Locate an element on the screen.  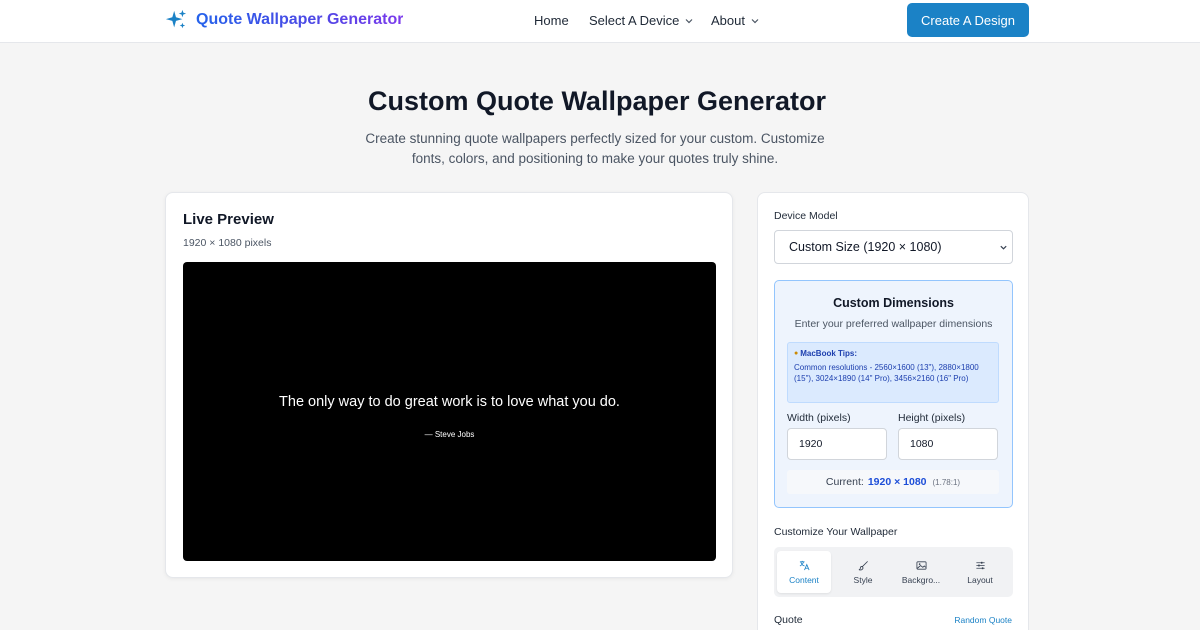
sliders-icon is located at coordinates (980, 565).